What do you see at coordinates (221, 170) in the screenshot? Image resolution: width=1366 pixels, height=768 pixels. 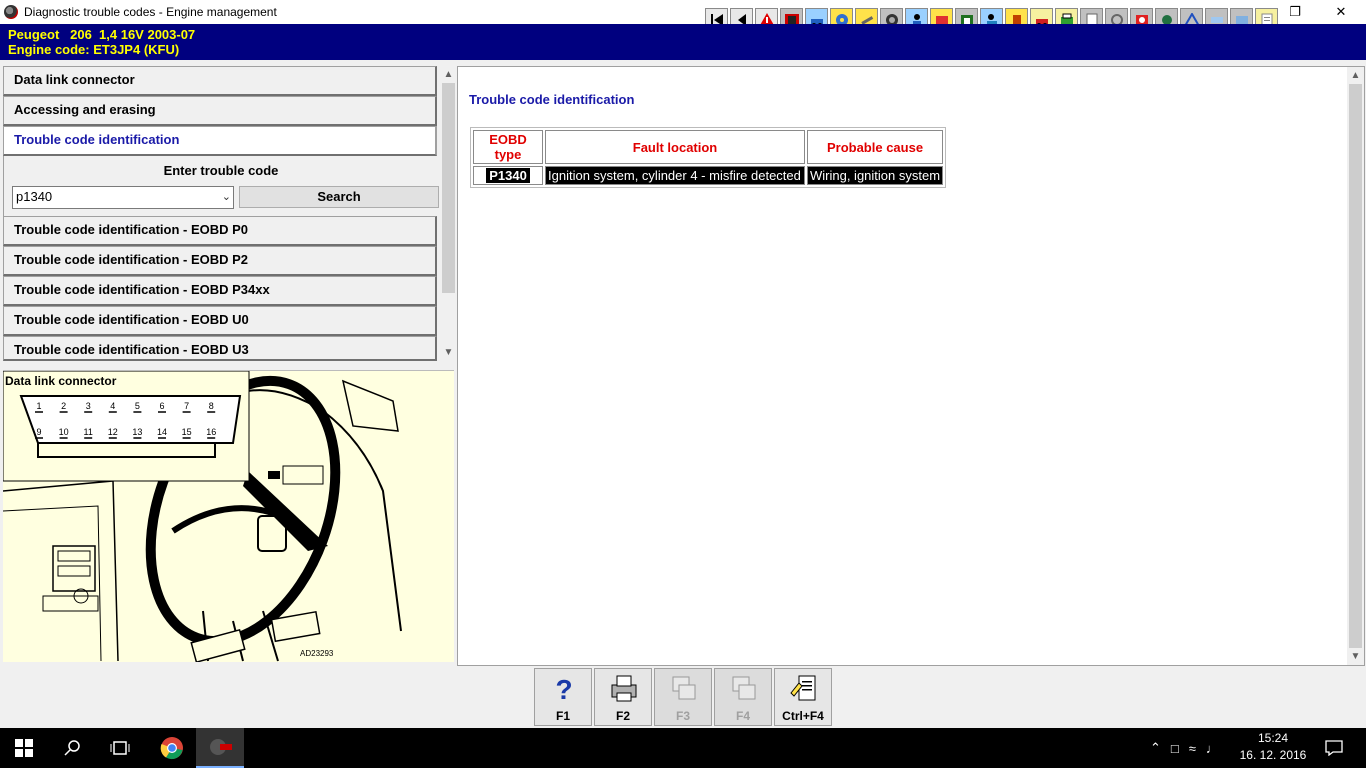 I see `enter-code-label: Enter trouble code` at bounding box center [221, 170].